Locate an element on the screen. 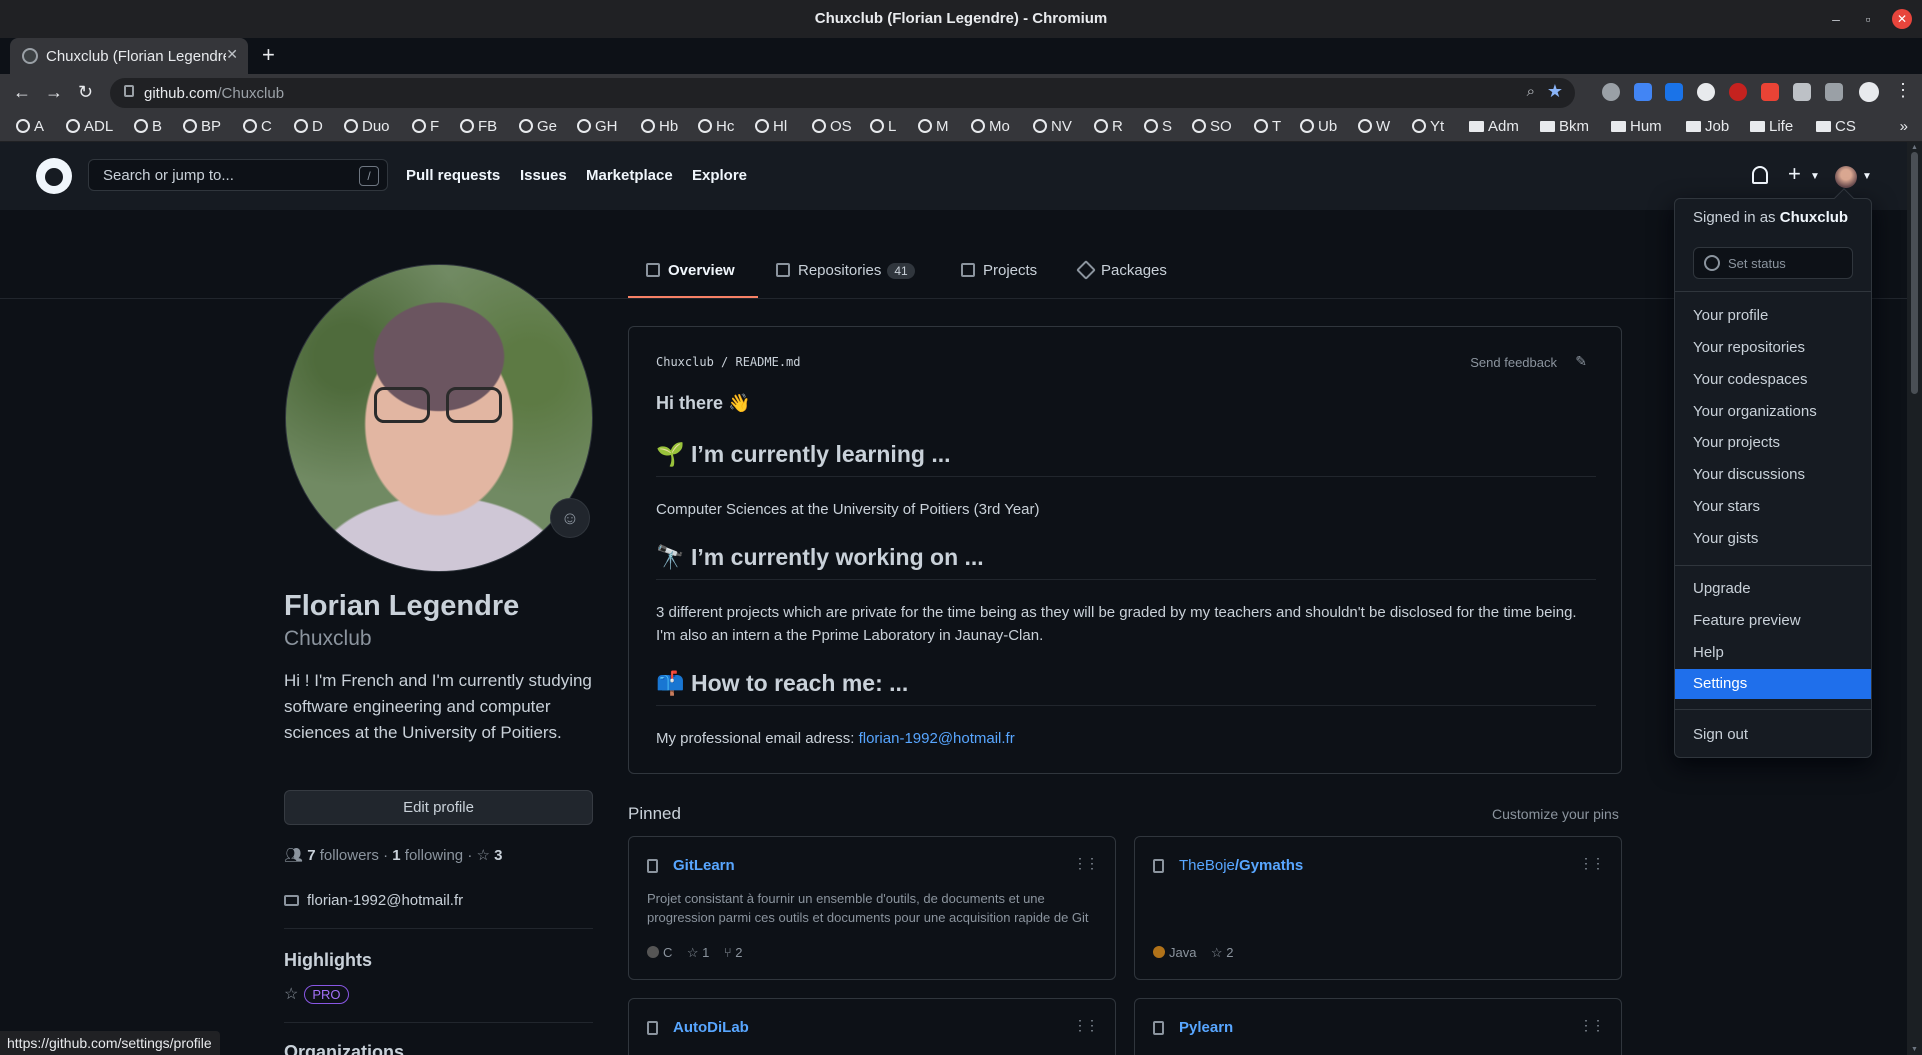 Image resolution: width=1922 pixels, height=1055 pixels. bookmark-item: FB is located at coordinates (478, 126).